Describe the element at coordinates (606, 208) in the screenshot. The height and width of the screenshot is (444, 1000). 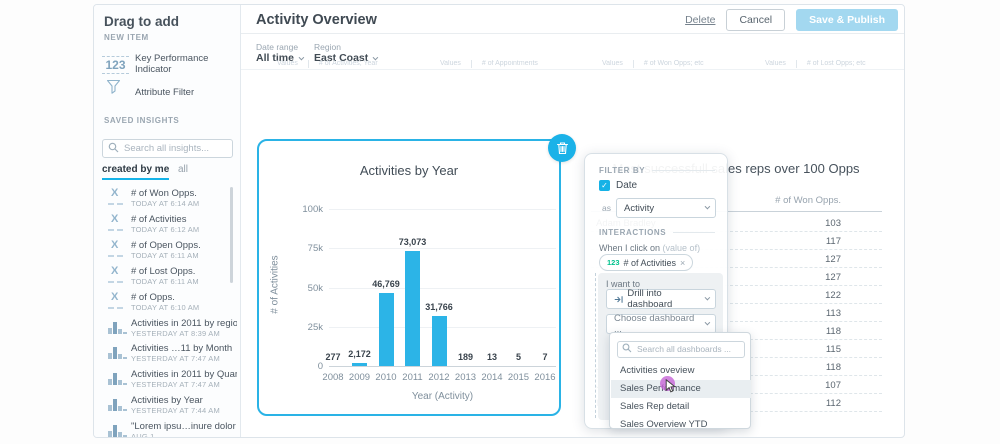
I see `as-label: as` at that location.